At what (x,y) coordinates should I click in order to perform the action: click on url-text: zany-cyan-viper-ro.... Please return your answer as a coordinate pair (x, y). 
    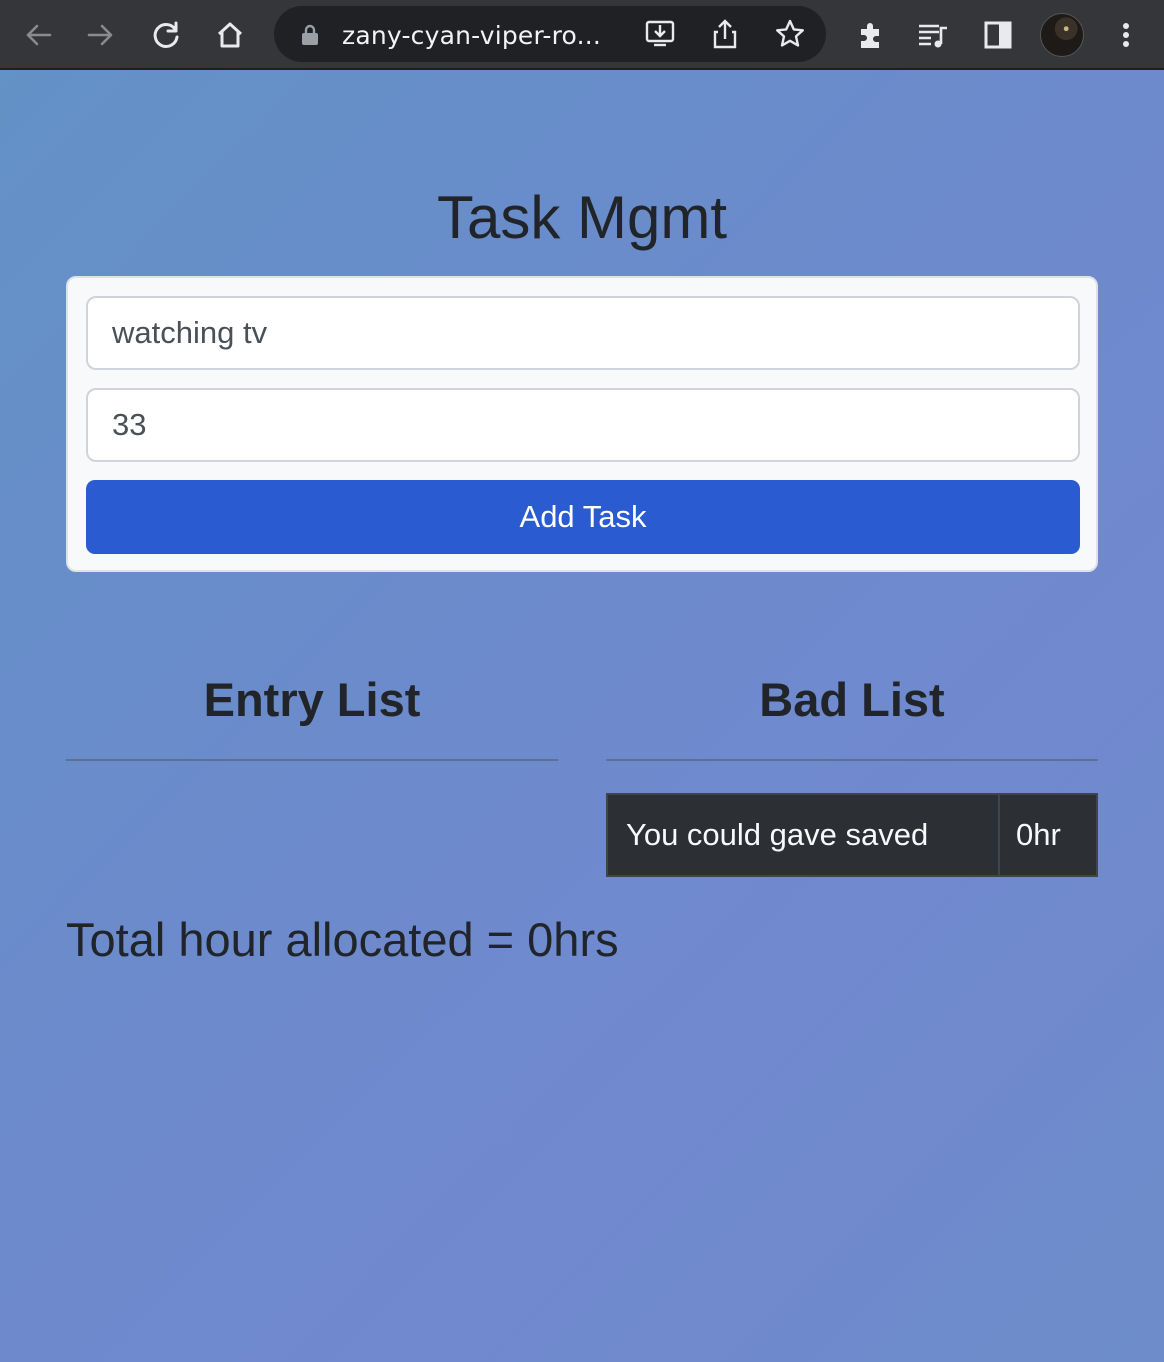
    Looking at the image, I should click on (471, 35).